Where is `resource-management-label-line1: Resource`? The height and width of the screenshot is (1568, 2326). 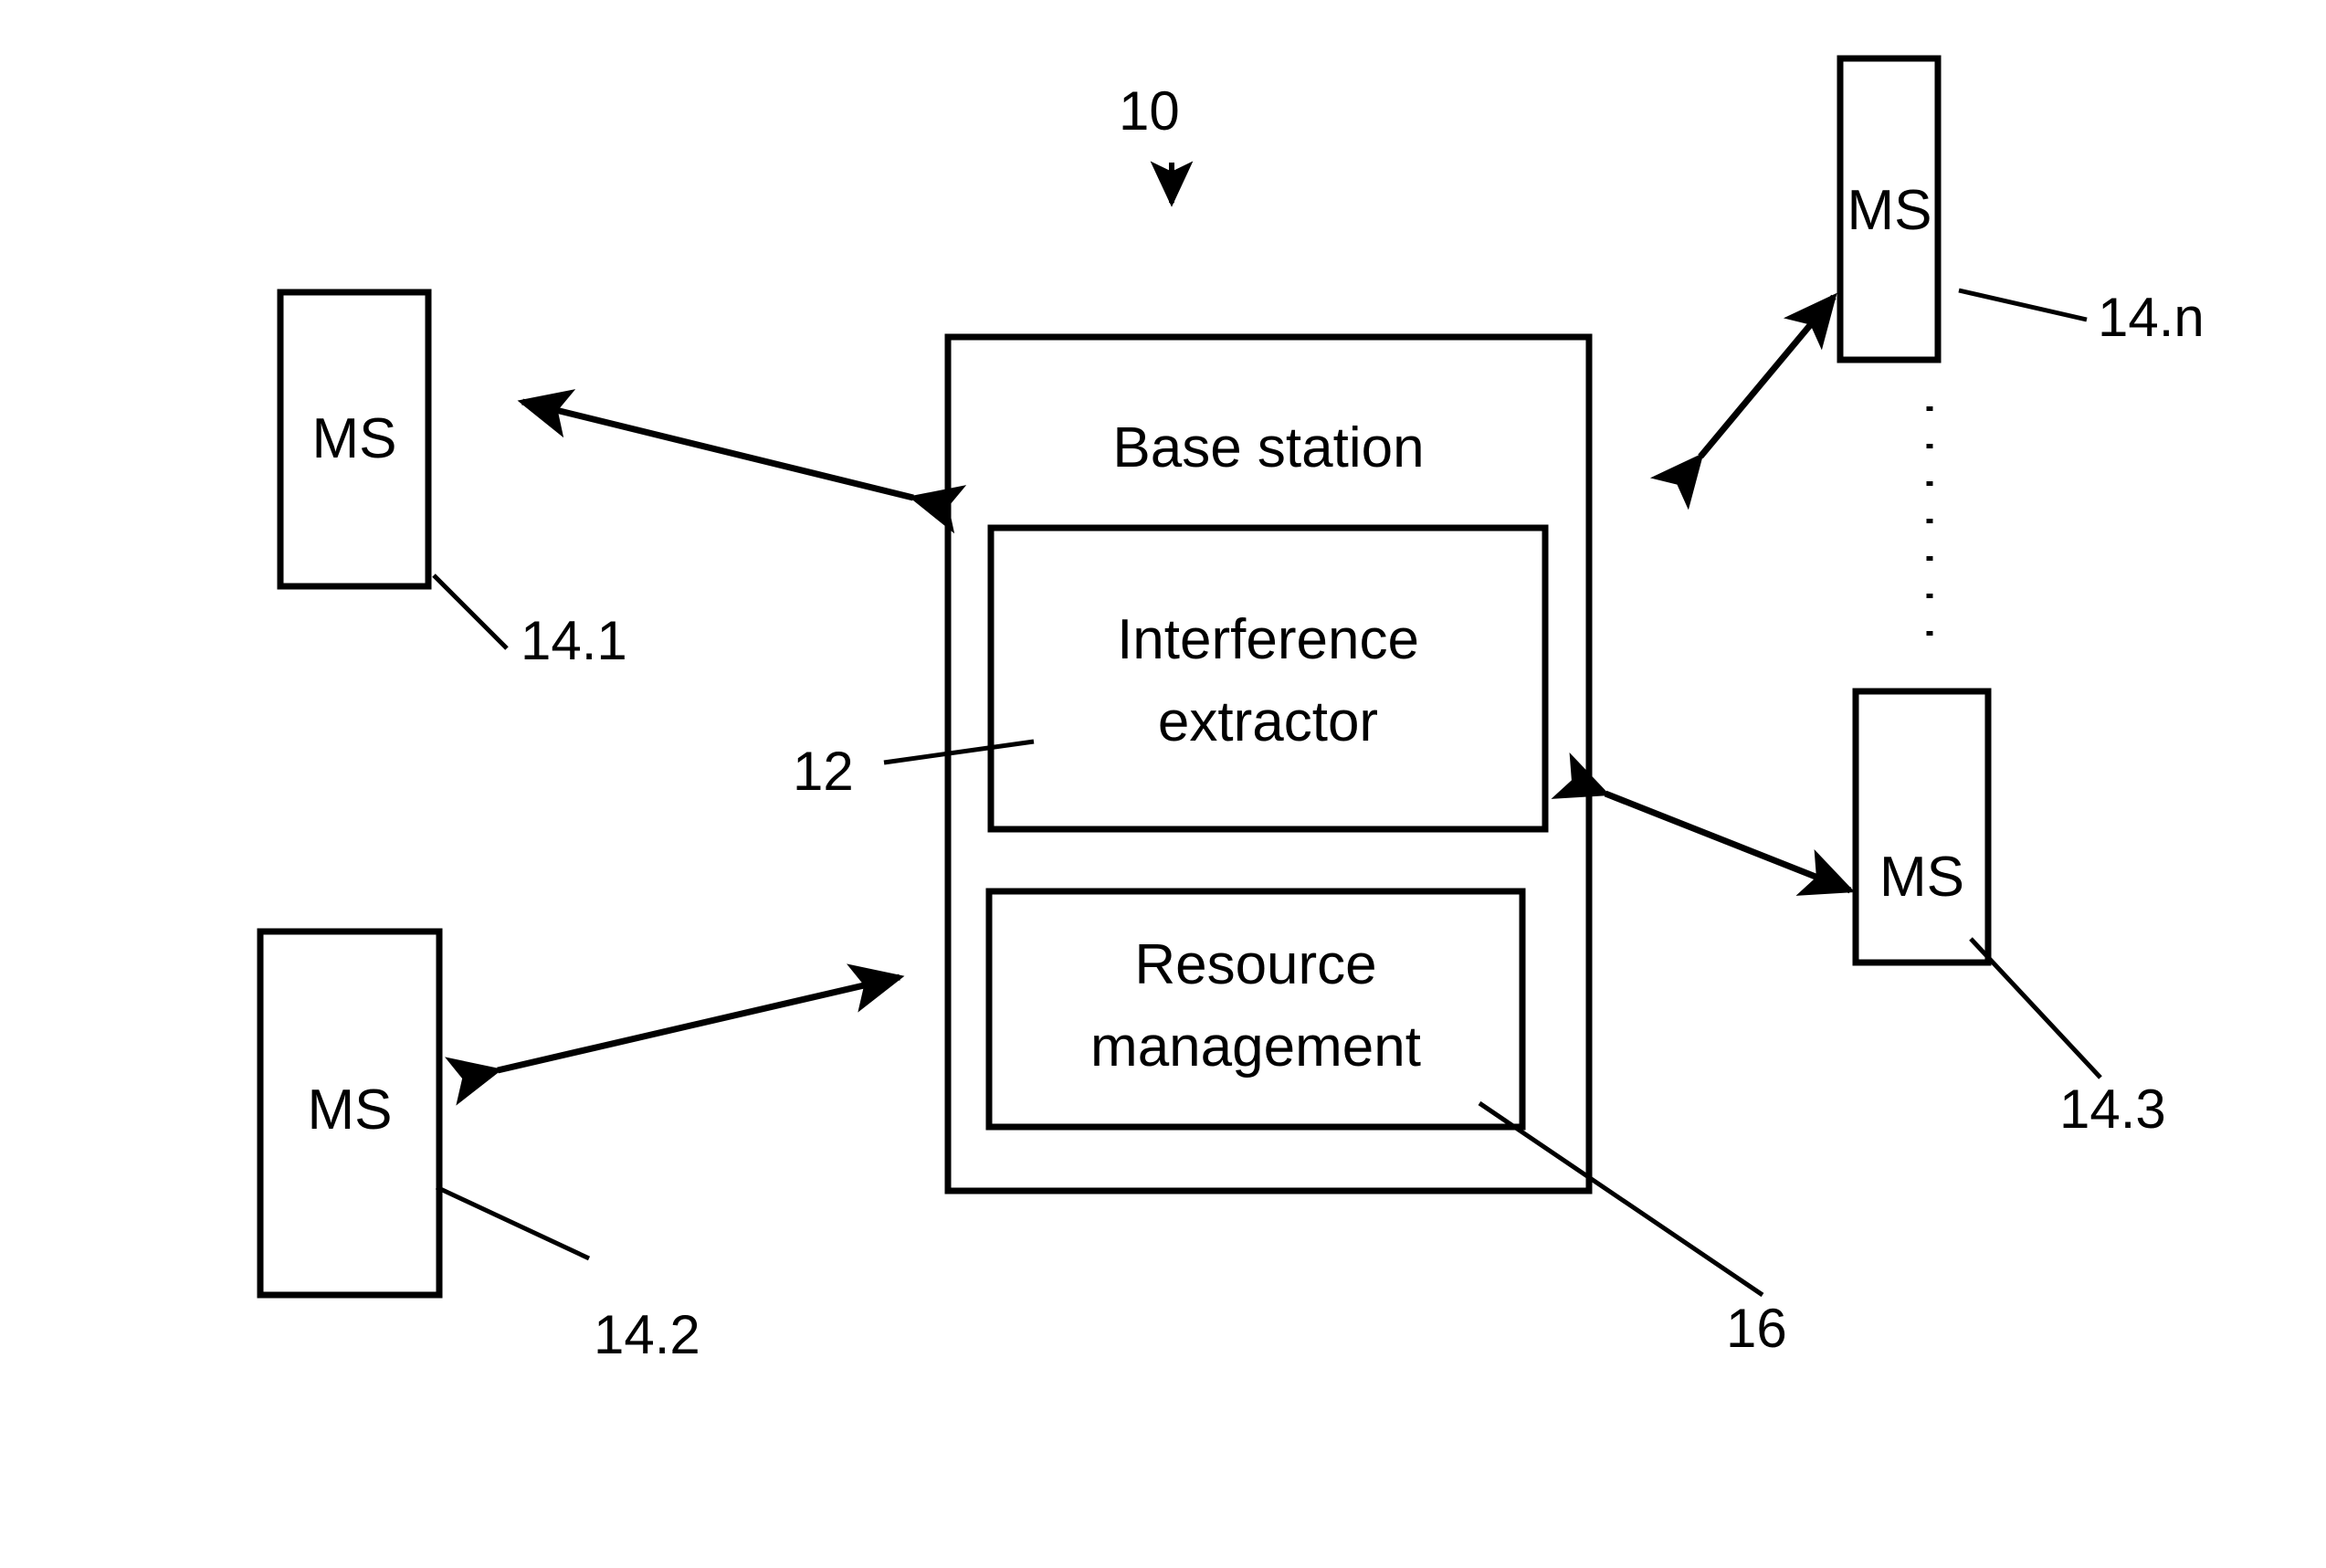
resource-management-label-line1: Resource is located at coordinates (1255, 964).